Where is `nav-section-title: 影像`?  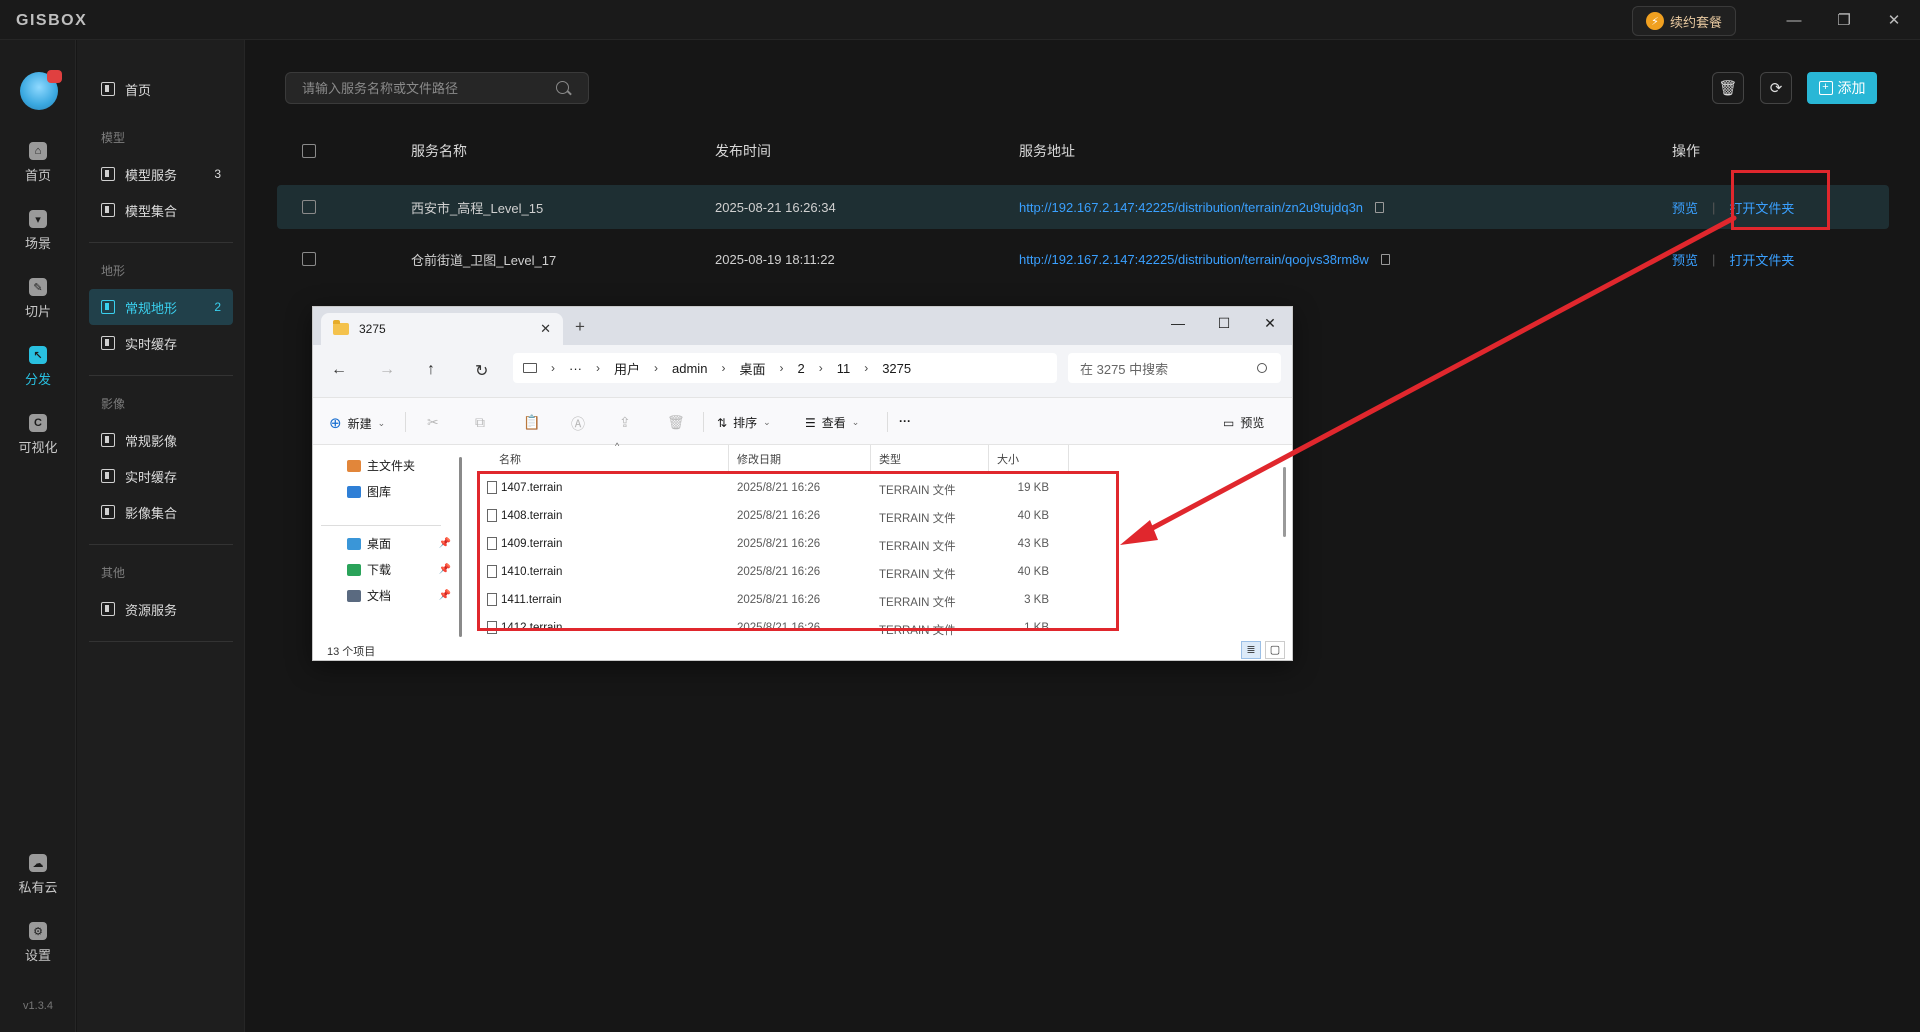
nav-section-title: 影像 is located at coordinates (113, 404).